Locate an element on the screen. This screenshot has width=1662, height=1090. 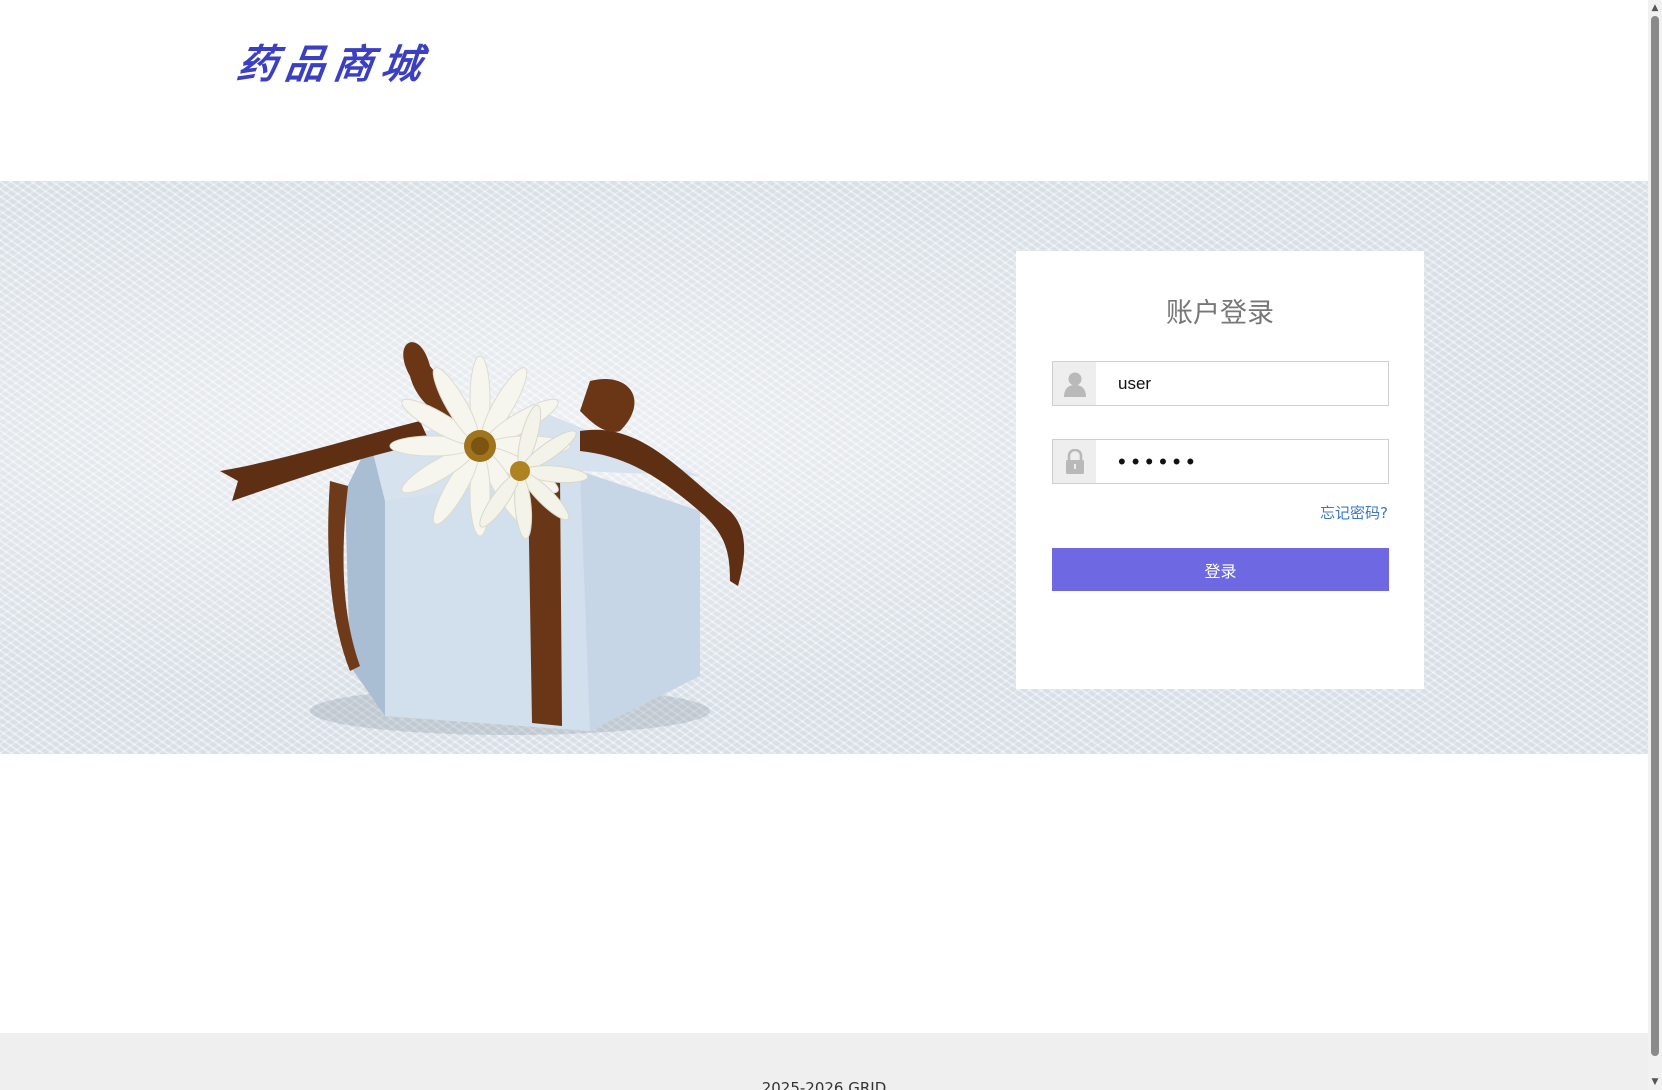
gift-box-image is located at coordinates (482, 538).